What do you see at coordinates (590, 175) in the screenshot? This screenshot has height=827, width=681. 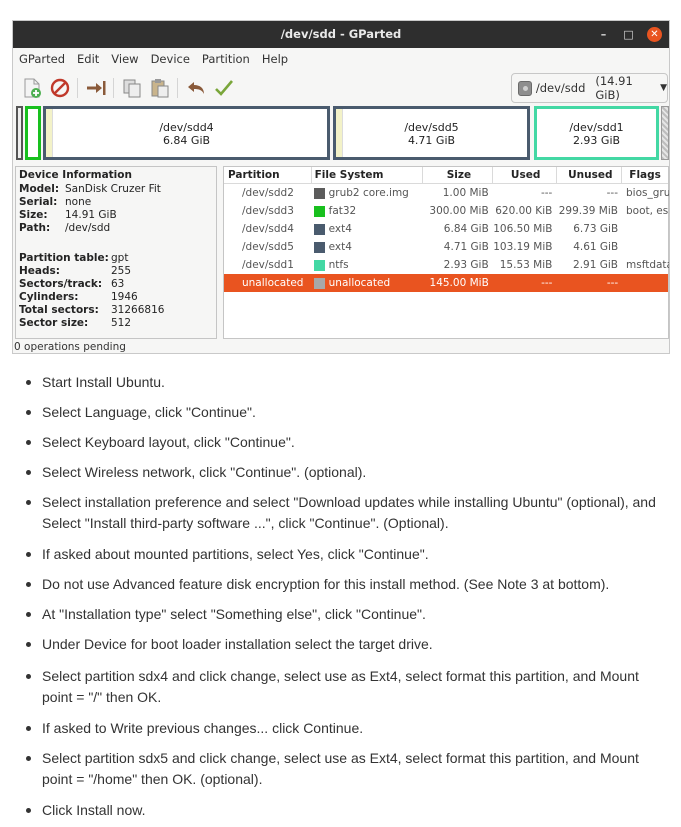 I see `column-header-unused: Unused` at bounding box center [590, 175].